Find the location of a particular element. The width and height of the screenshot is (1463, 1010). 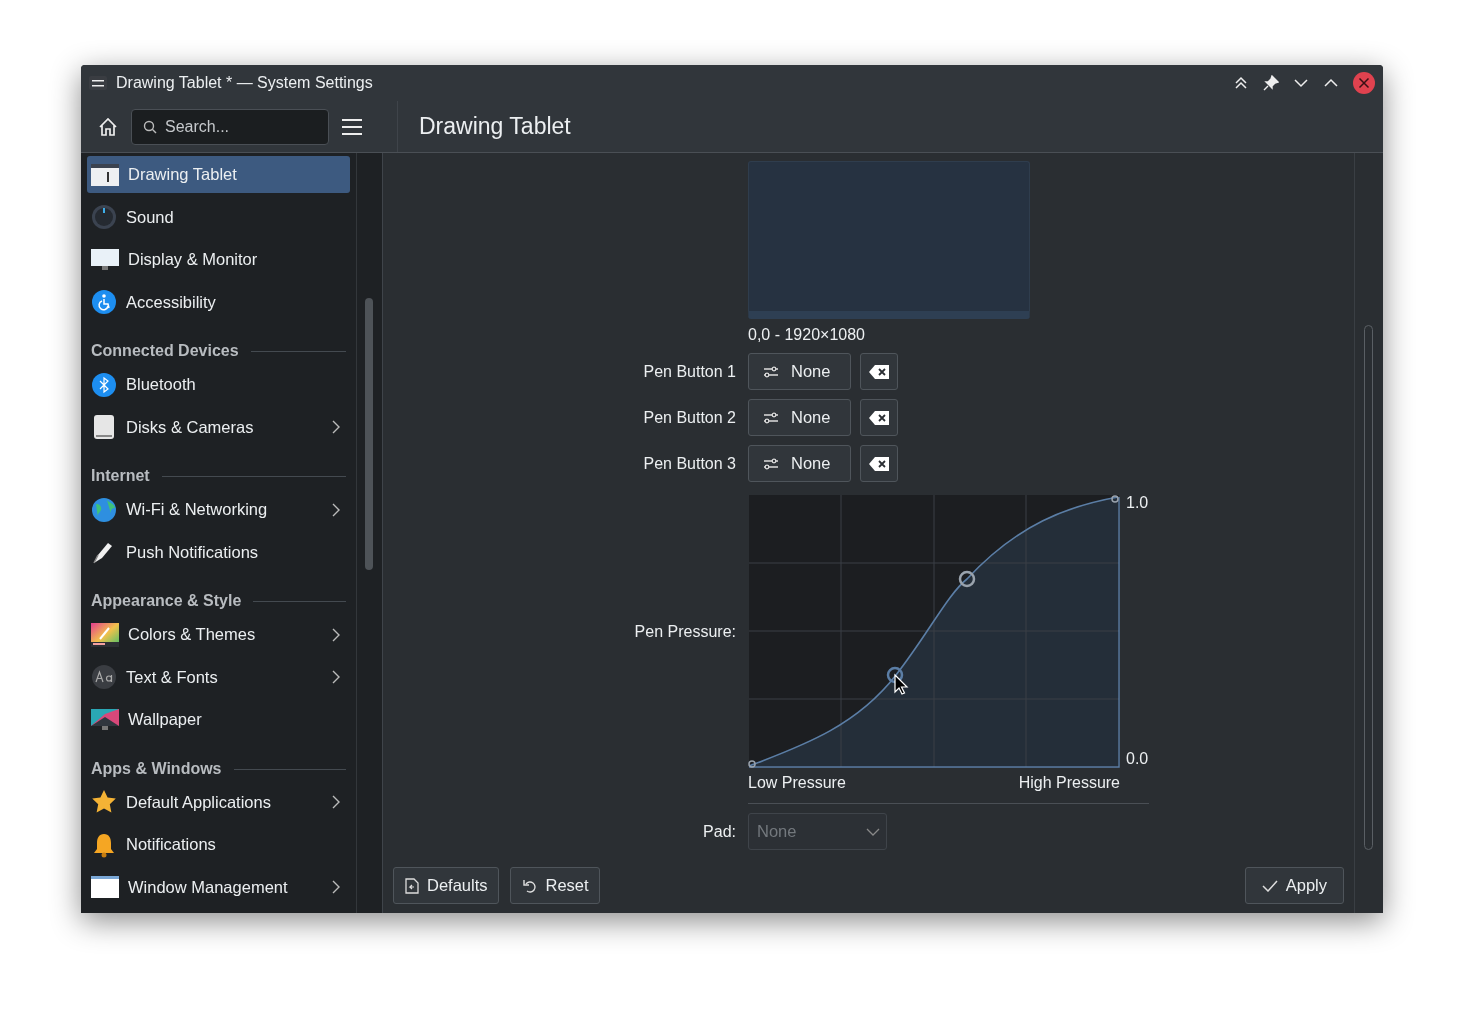

axis-label: 1.0 is located at coordinates (1137, 503).